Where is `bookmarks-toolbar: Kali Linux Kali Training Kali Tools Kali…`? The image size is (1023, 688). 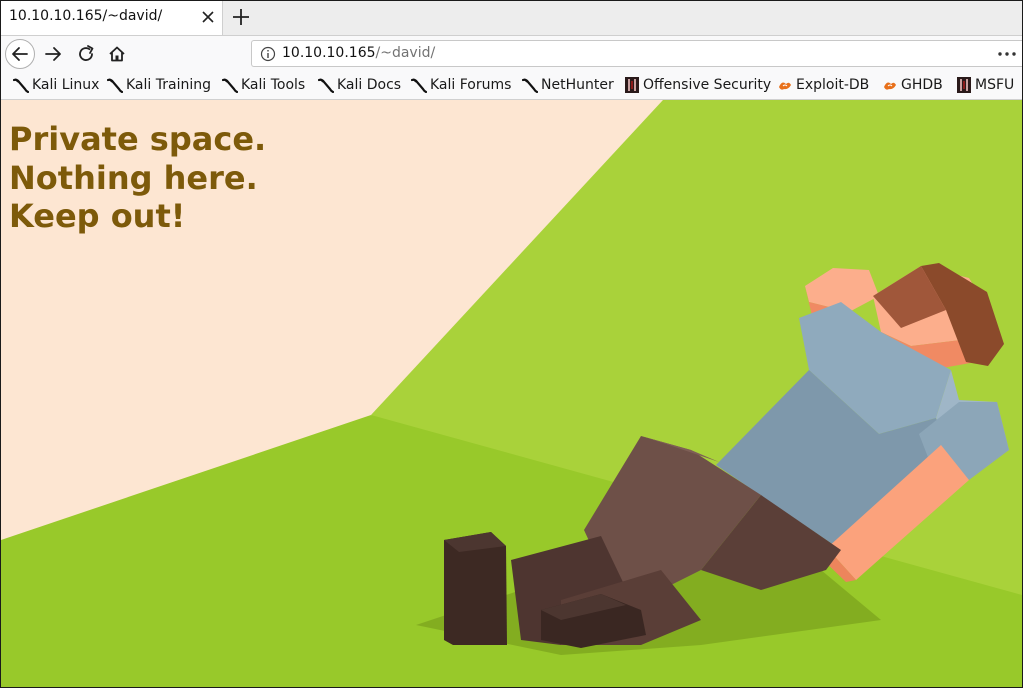
bookmarks-toolbar: Kali Linux Kali Training Kali Tools Kali… is located at coordinates (511, 86).